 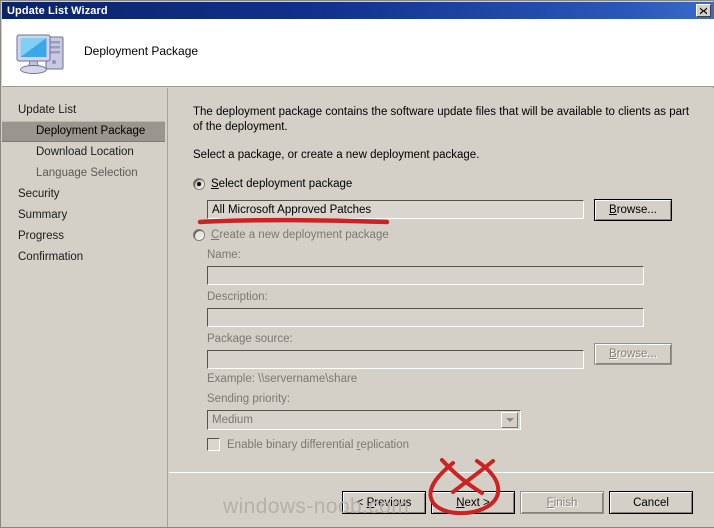 What do you see at coordinates (84, 110) in the screenshot?
I see `sidebar-item-update-list: Update List` at bounding box center [84, 110].